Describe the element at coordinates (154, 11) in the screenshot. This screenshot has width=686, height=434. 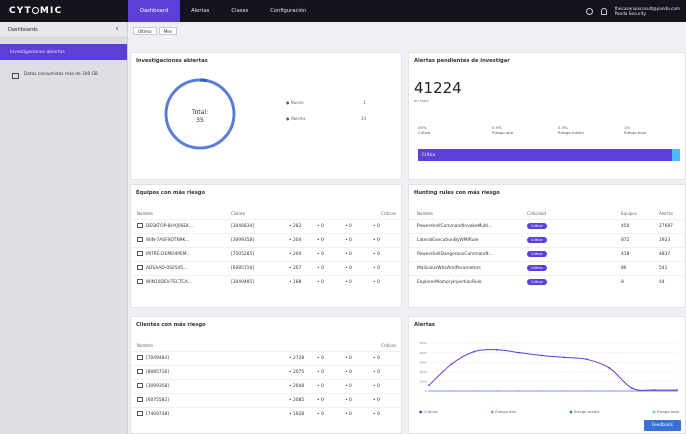
I see `nav-dashboard: Dashboard` at that location.